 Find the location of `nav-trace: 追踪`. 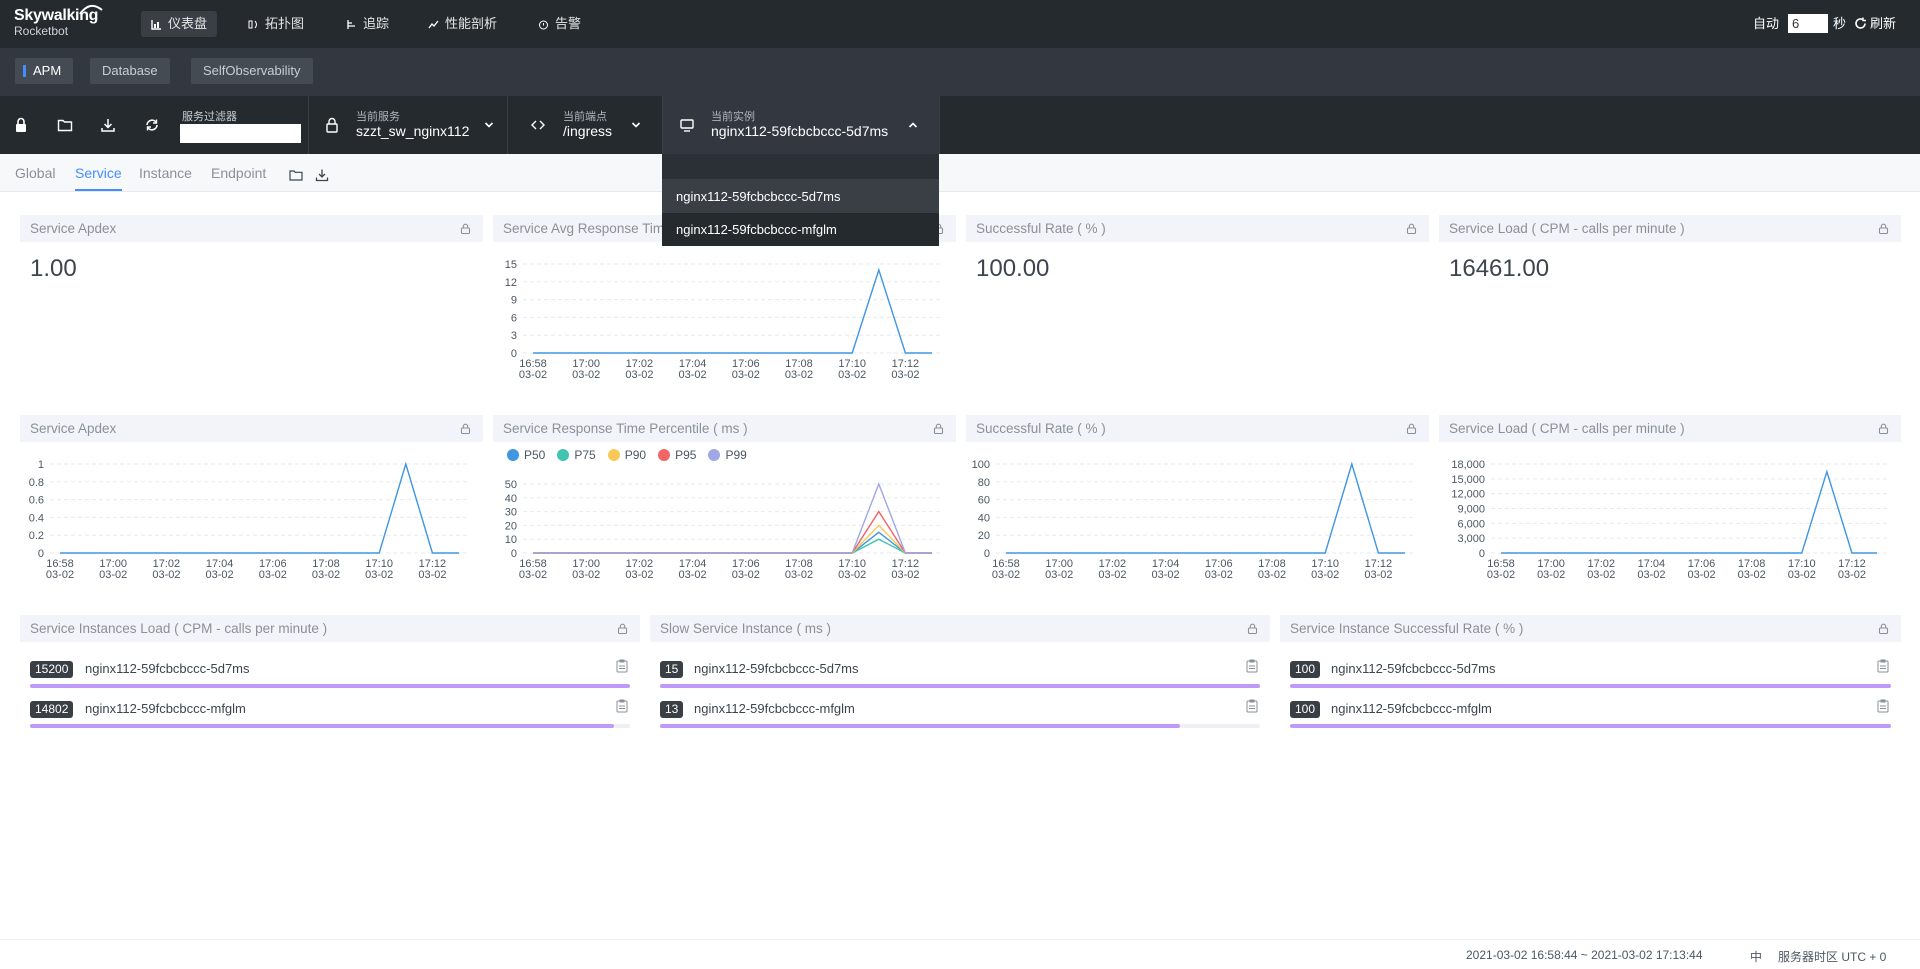

nav-trace: 追踪 is located at coordinates (367, 24).